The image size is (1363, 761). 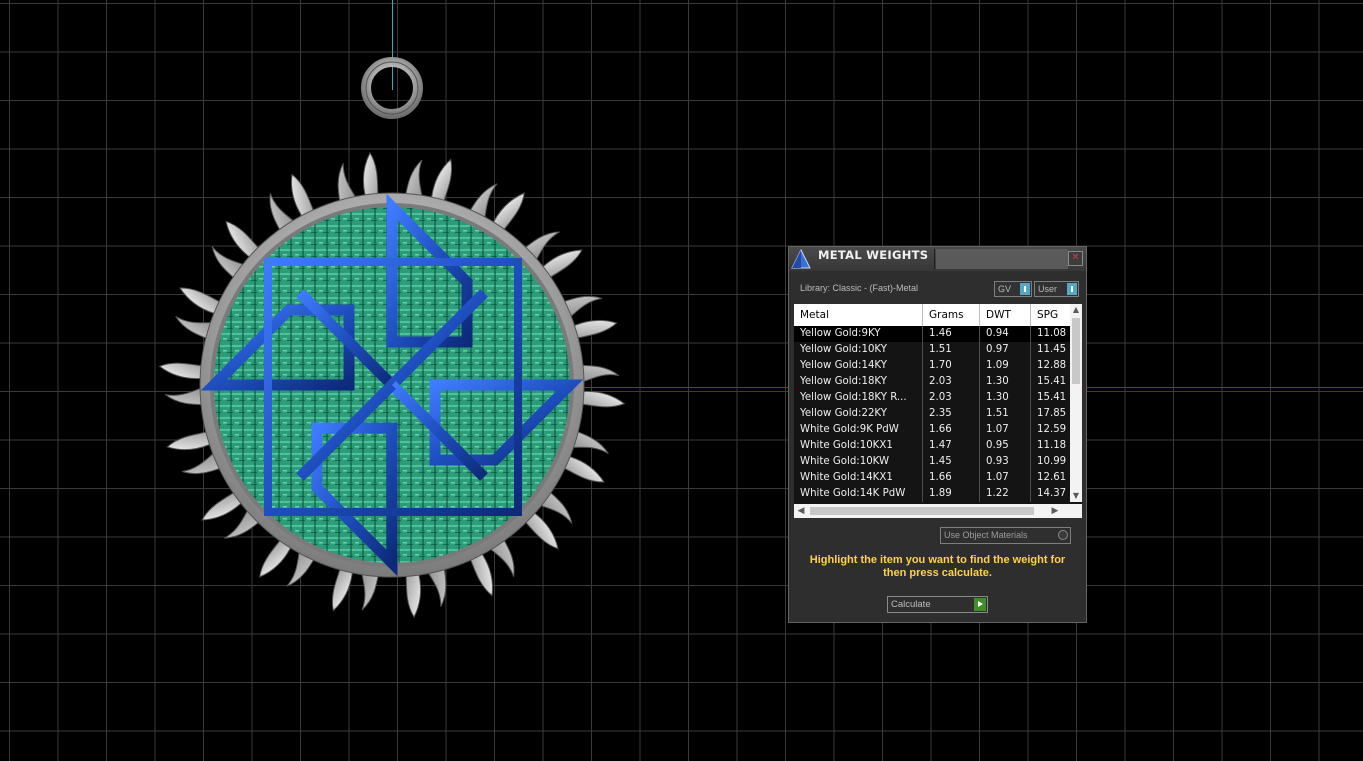 I want to click on cell-metal: White Gold:14K PdW, so click(x=858, y=494).